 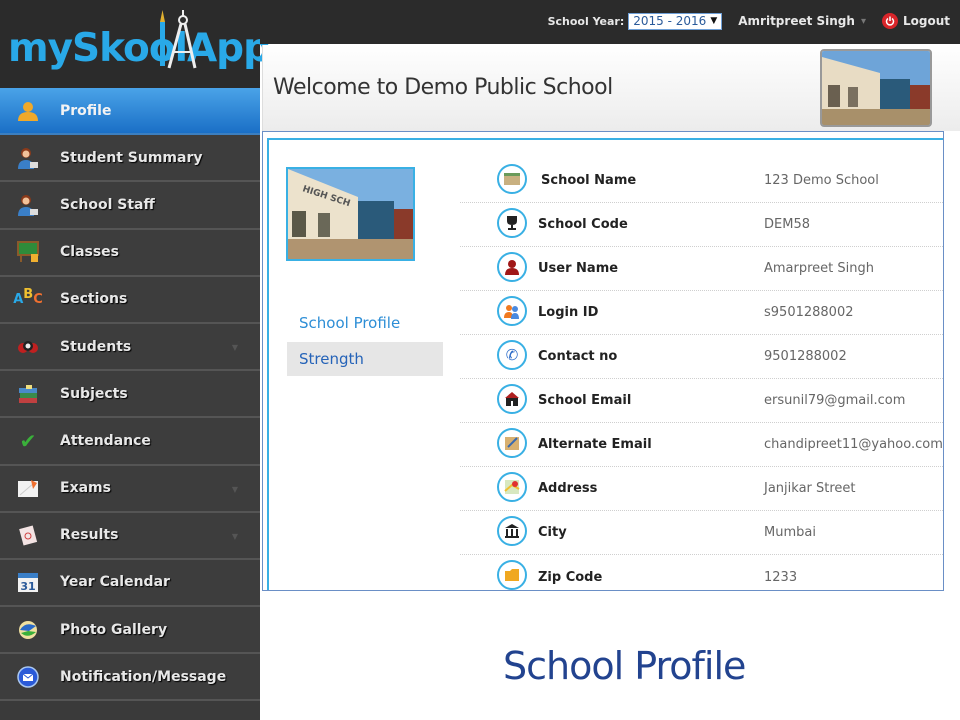 What do you see at coordinates (28, 394) in the screenshot?
I see `books-icon` at bounding box center [28, 394].